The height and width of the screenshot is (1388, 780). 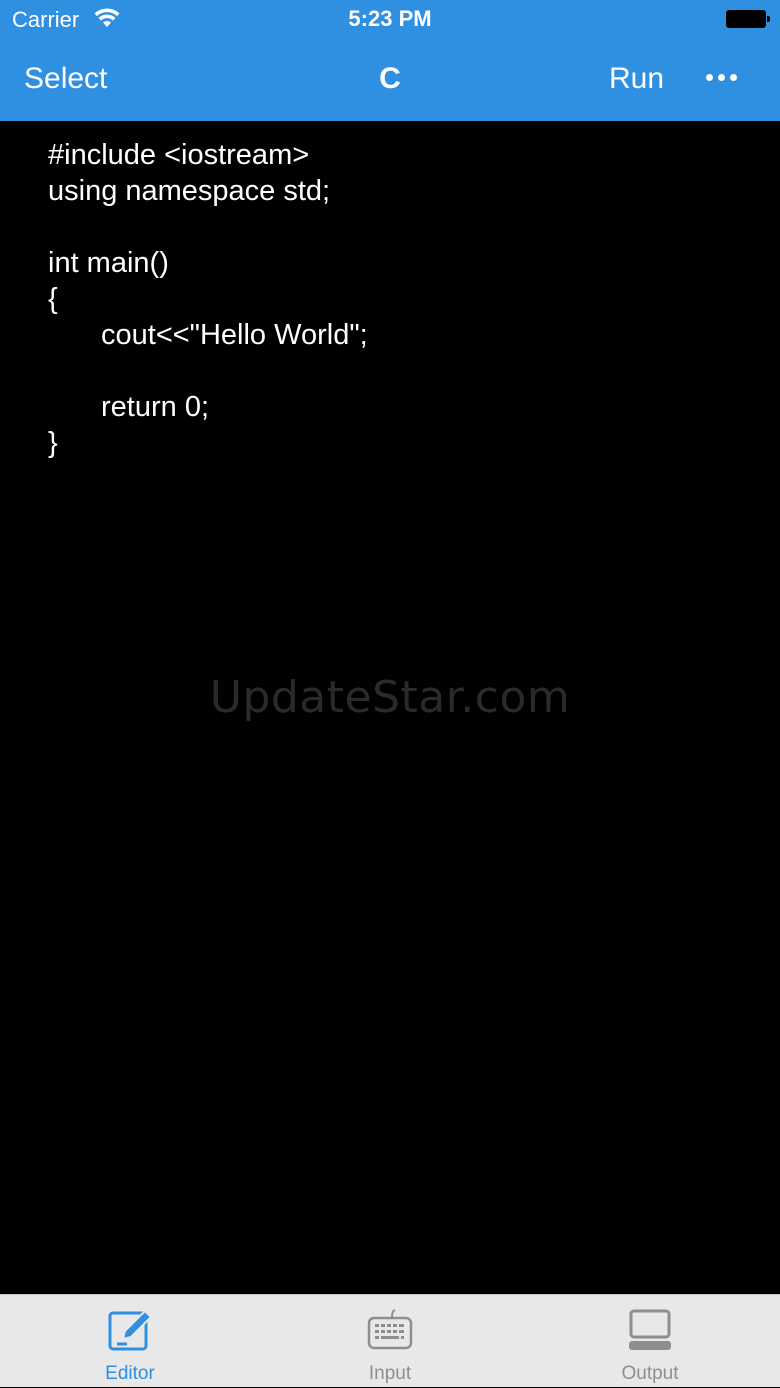 I want to click on tab-editor-label: Editor, so click(x=130, y=1373).